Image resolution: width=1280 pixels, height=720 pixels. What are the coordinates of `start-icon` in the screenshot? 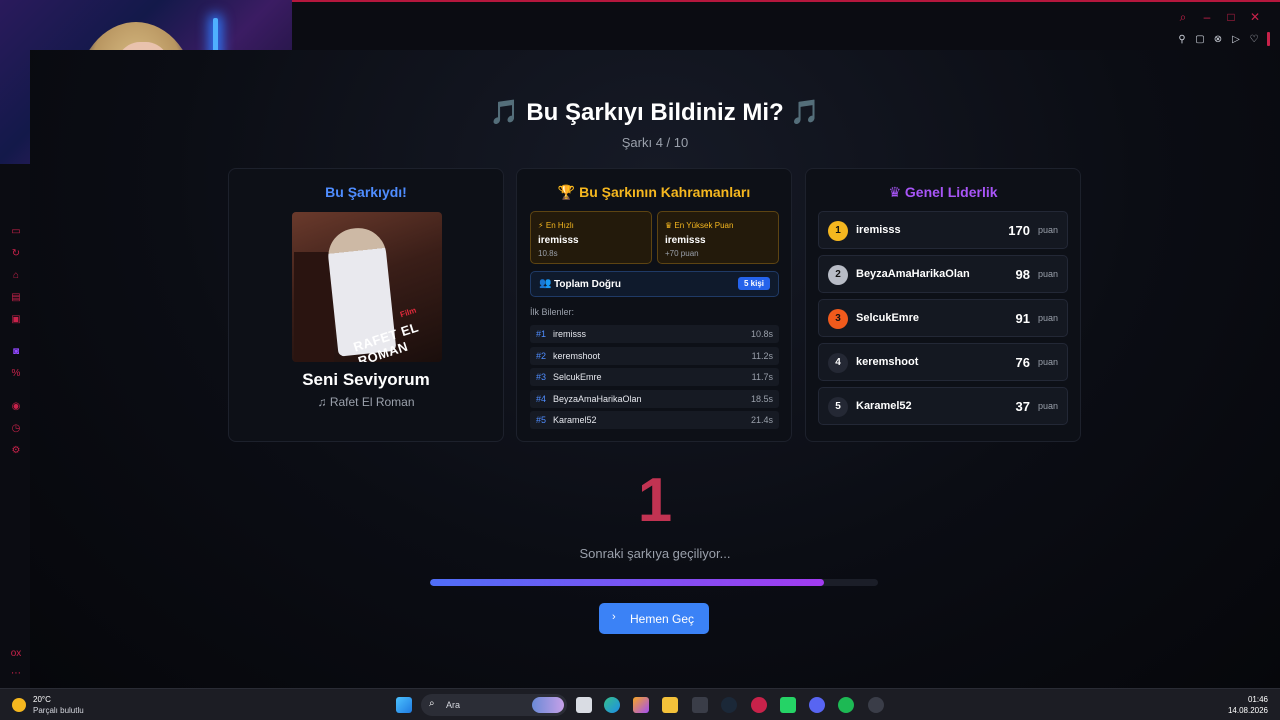 It's located at (404, 705).